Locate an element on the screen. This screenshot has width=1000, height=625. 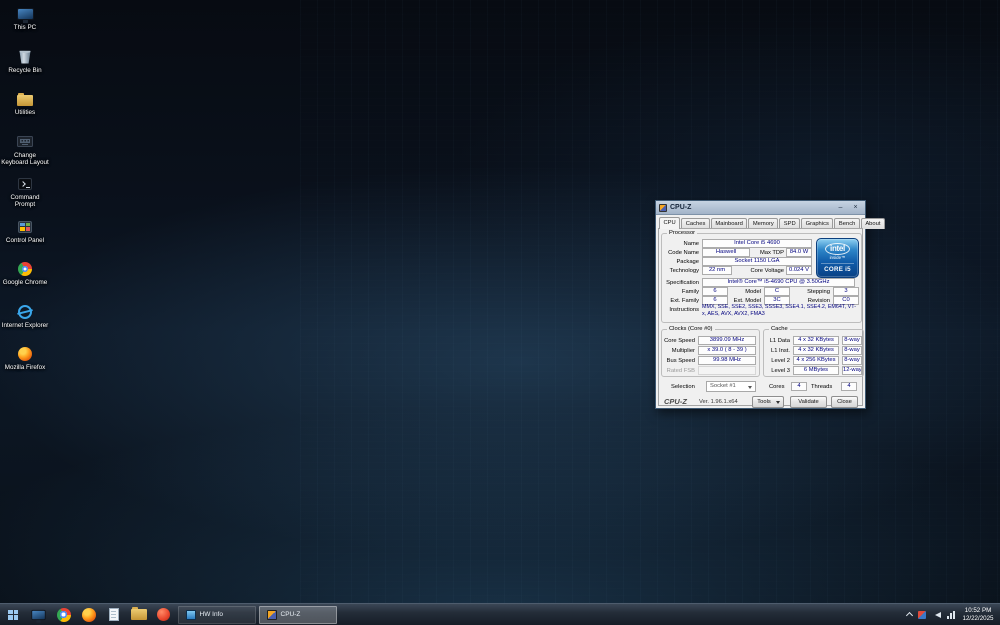
desktop-icon-google-chrome: Google Chrome is located at coordinates (25, 282).